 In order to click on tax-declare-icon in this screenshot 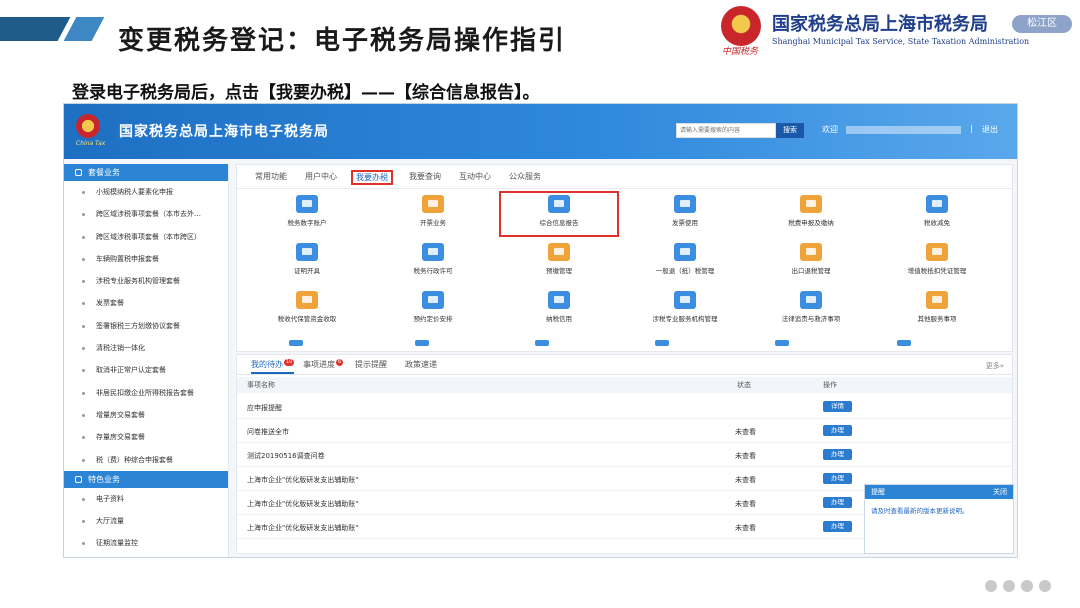, I will do `click(811, 204)`.